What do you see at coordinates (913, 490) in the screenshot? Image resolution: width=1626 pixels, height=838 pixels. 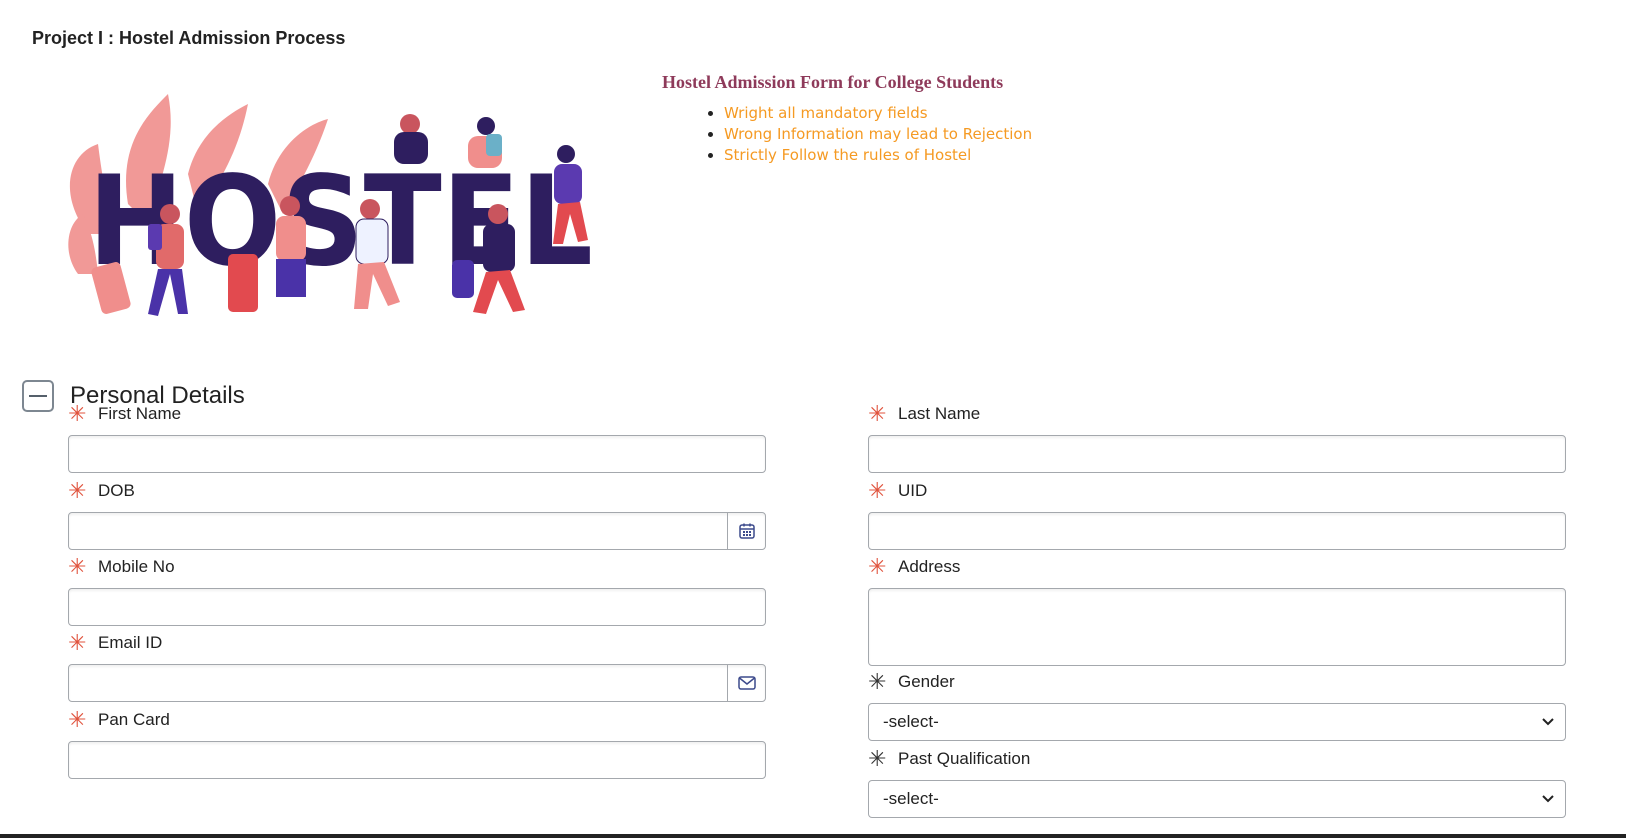 I see `uid-label: UID` at bounding box center [913, 490].